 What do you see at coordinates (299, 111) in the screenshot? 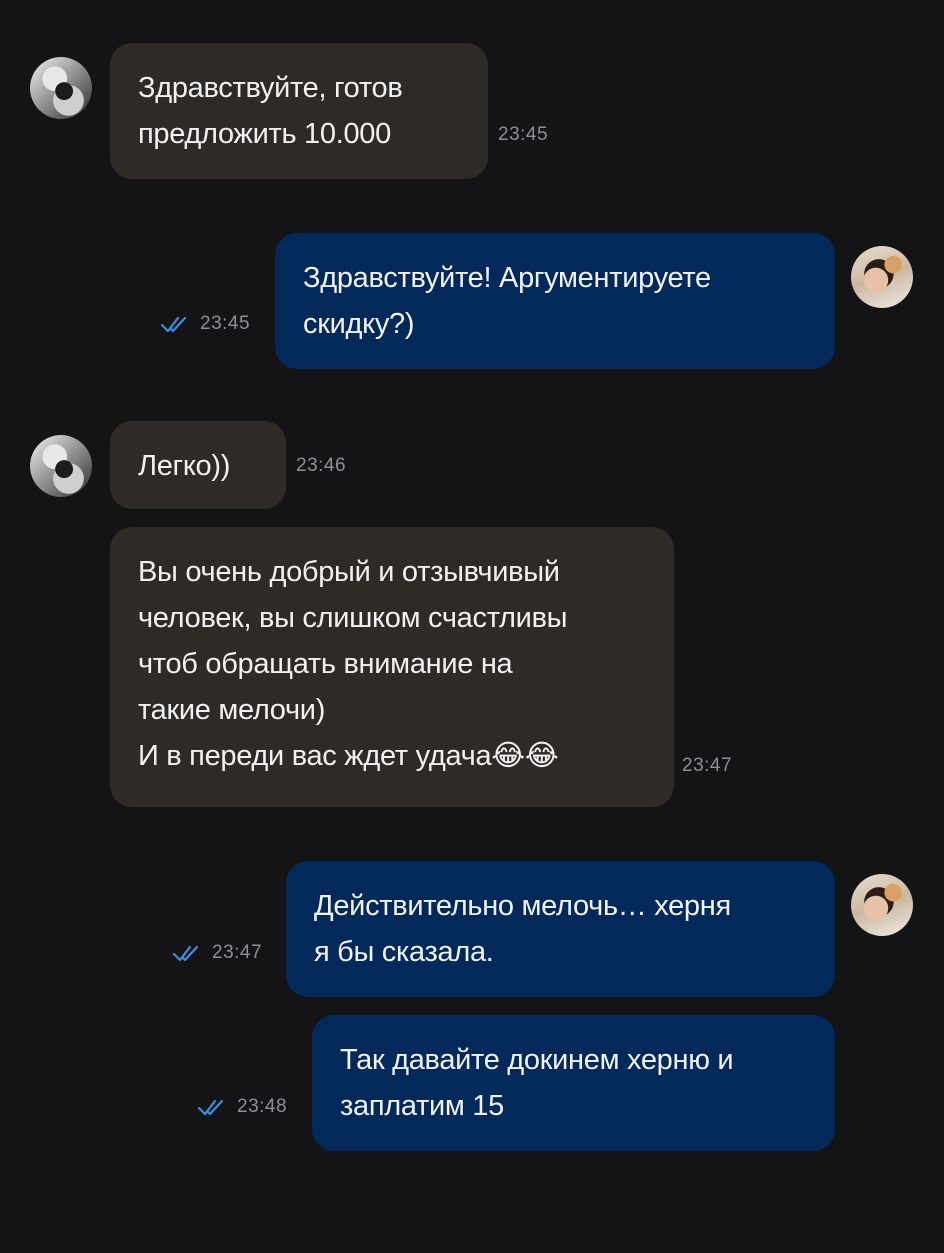
I see `message-bubble-incoming: Здравствуйте, готов предложить 10.000` at bounding box center [299, 111].